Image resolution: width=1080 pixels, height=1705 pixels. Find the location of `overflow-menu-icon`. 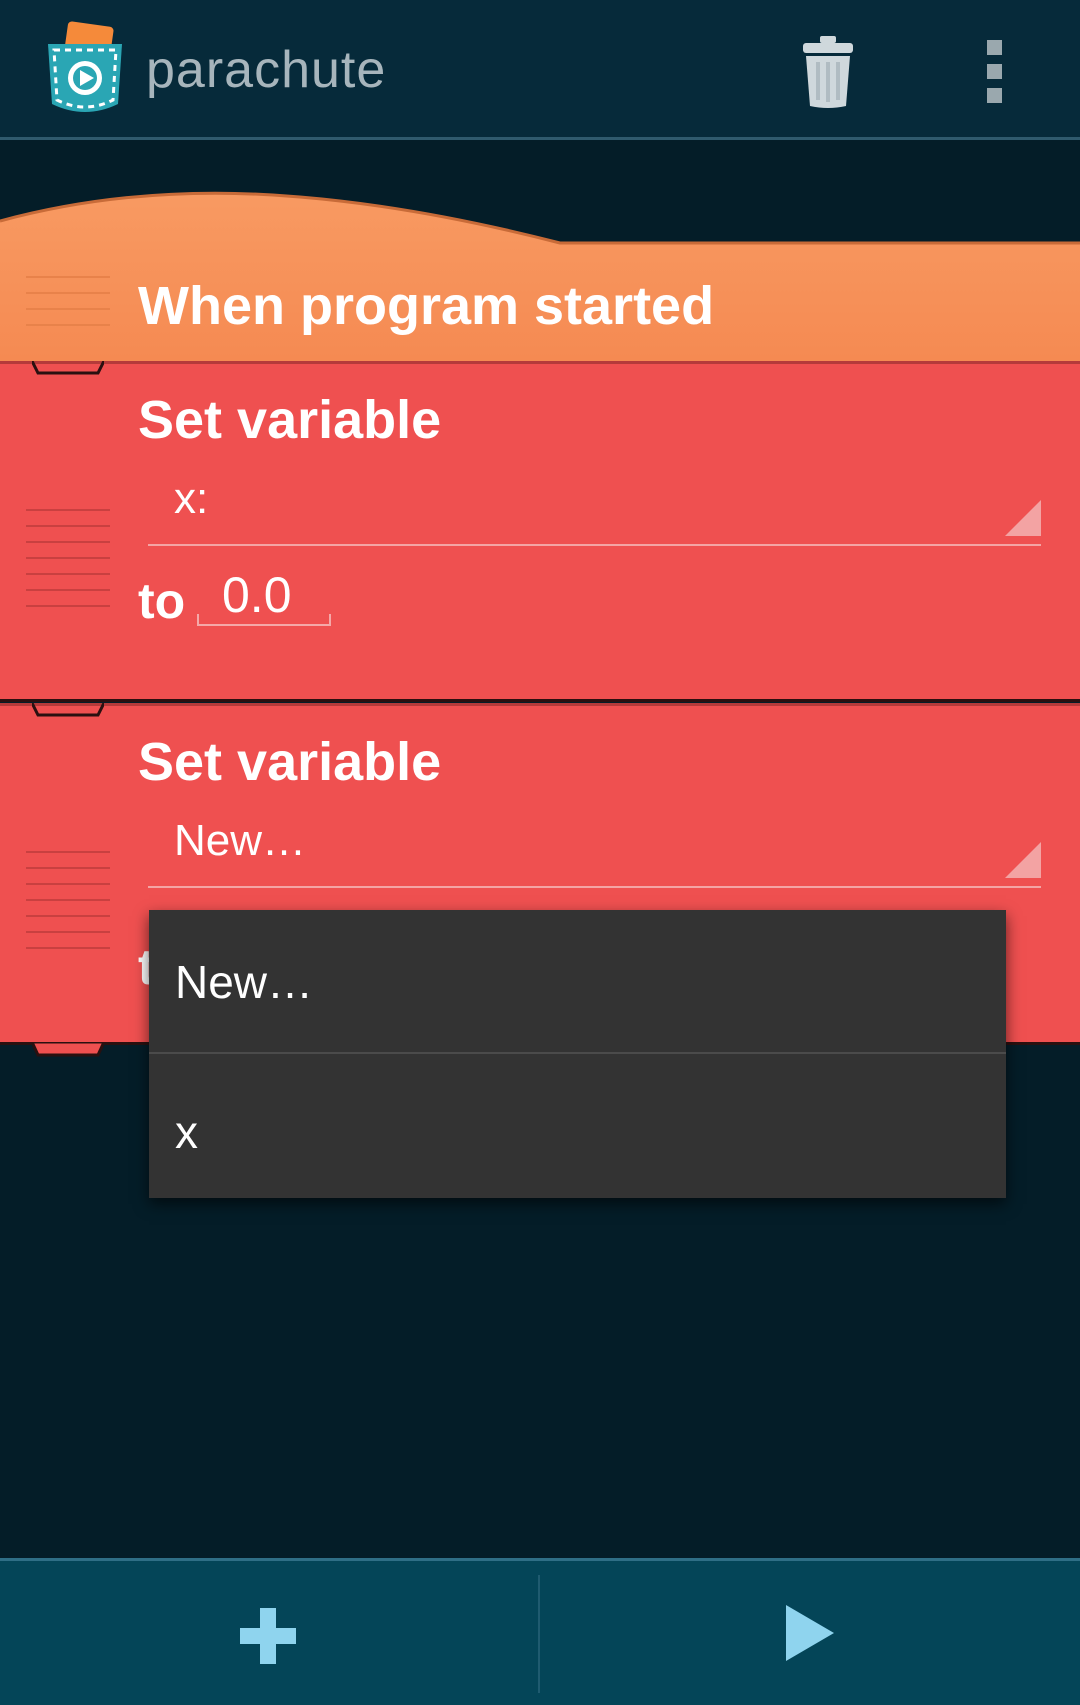

overflow-menu-icon is located at coordinates (994, 72).